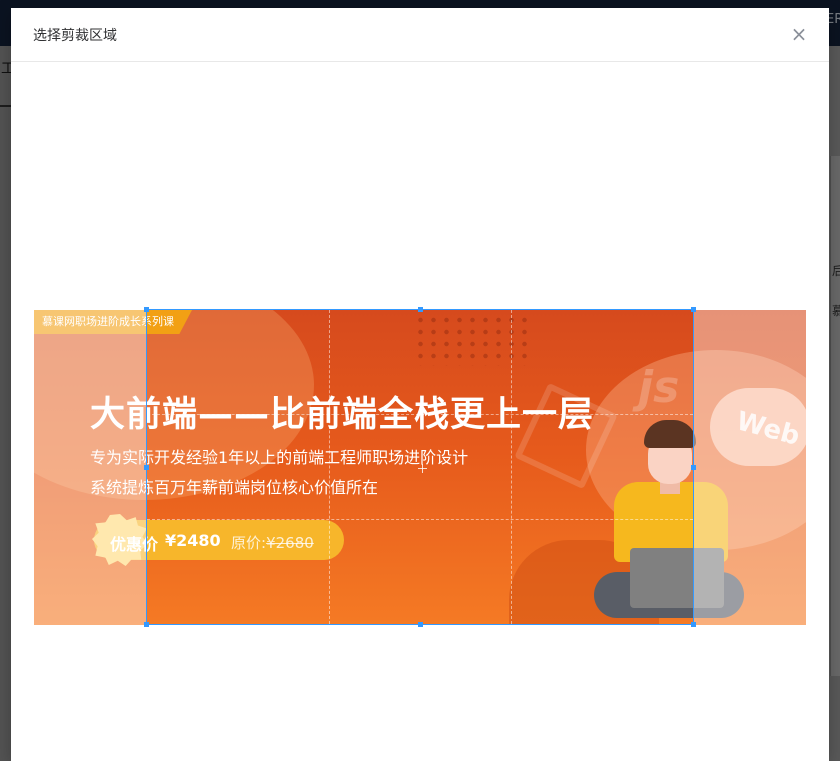 The height and width of the screenshot is (761, 840). I want to click on crop-center-icon, so click(422, 468).